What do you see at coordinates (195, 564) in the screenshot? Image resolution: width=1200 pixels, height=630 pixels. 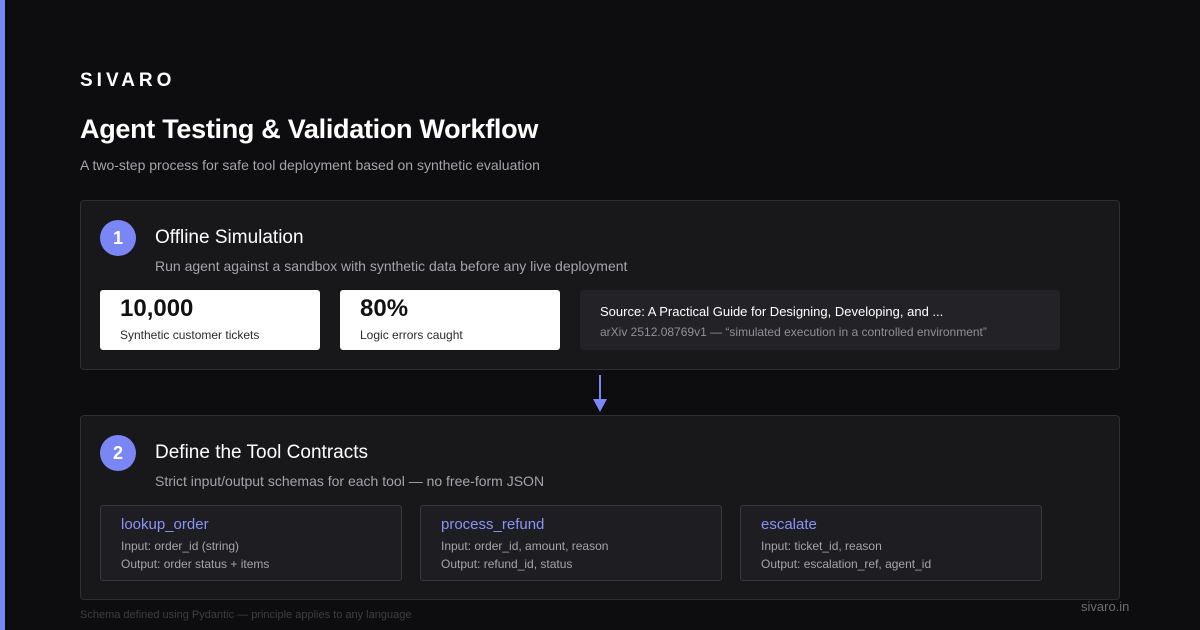 I see `tool-output: Output: order status + items` at bounding box center [195, 564].